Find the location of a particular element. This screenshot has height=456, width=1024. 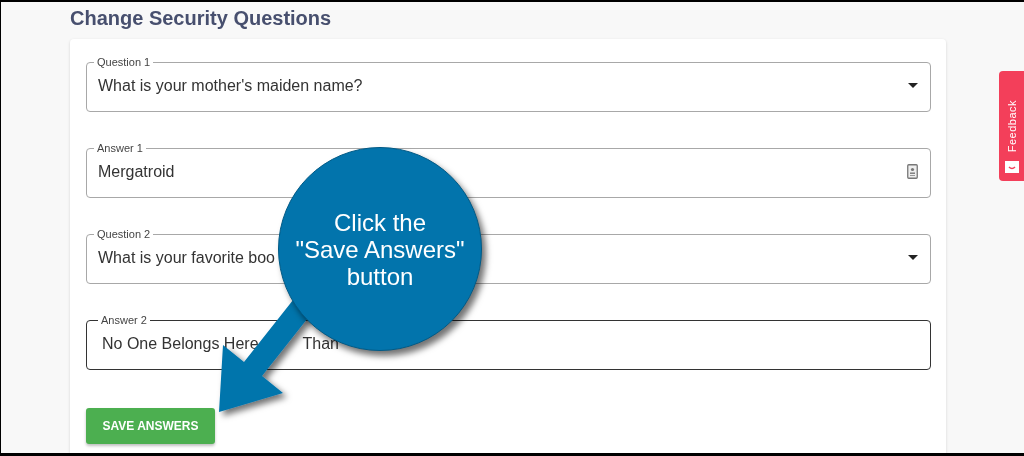

field-label: Question 2 is located at coordinates (124, 234).